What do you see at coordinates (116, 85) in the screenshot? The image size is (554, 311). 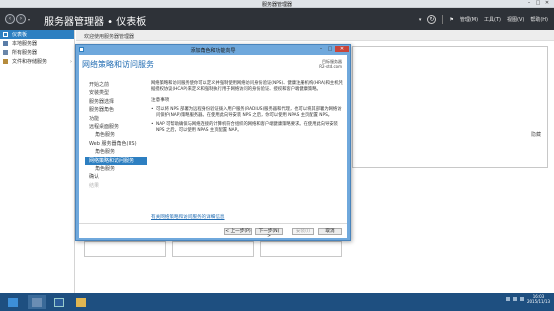 I see `wizard-step: 开始之前` at bounding box center [116, 85].